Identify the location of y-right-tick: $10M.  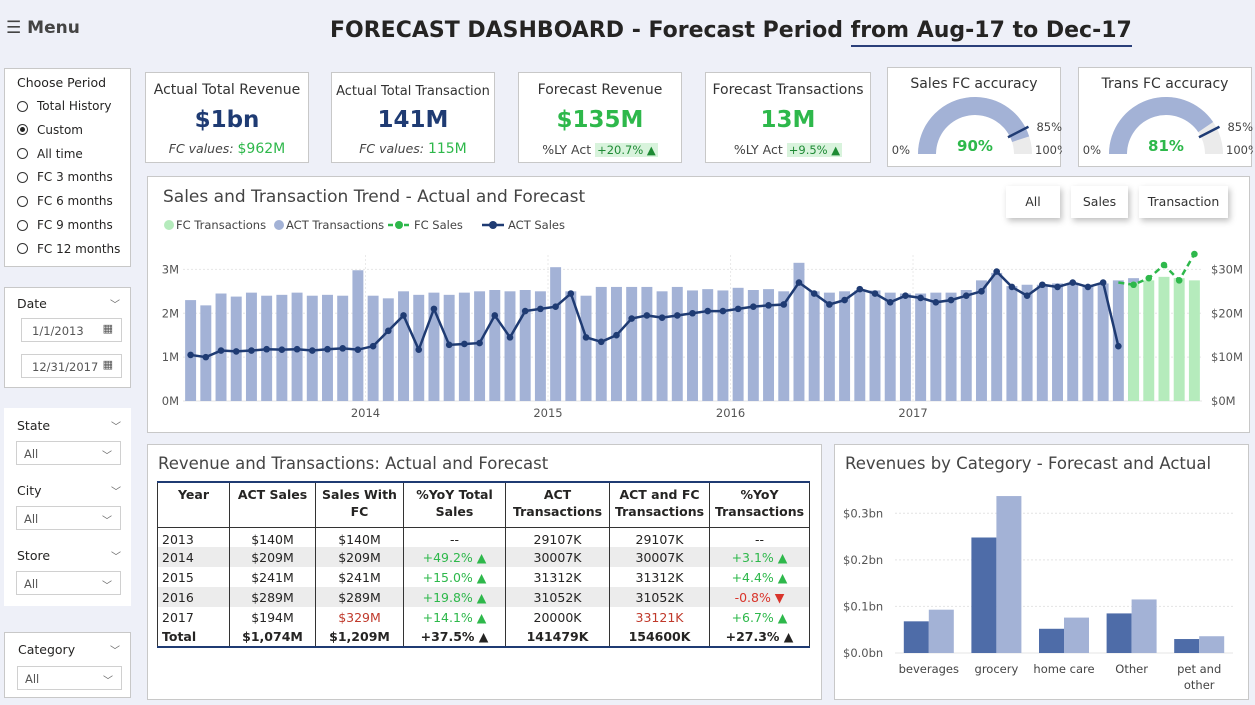
(1227, 357).